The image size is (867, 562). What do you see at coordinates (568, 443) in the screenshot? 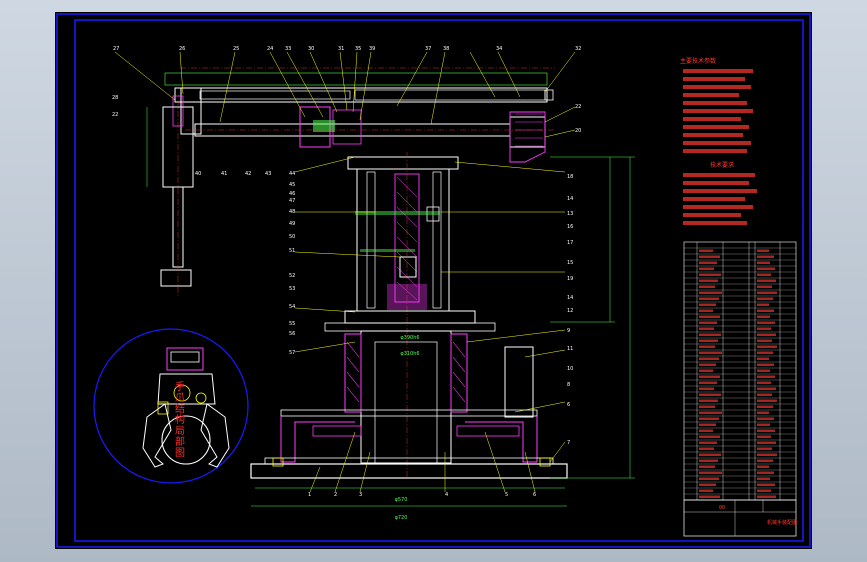
I see `balloon-7: 7` at bounding box center [568, 443].